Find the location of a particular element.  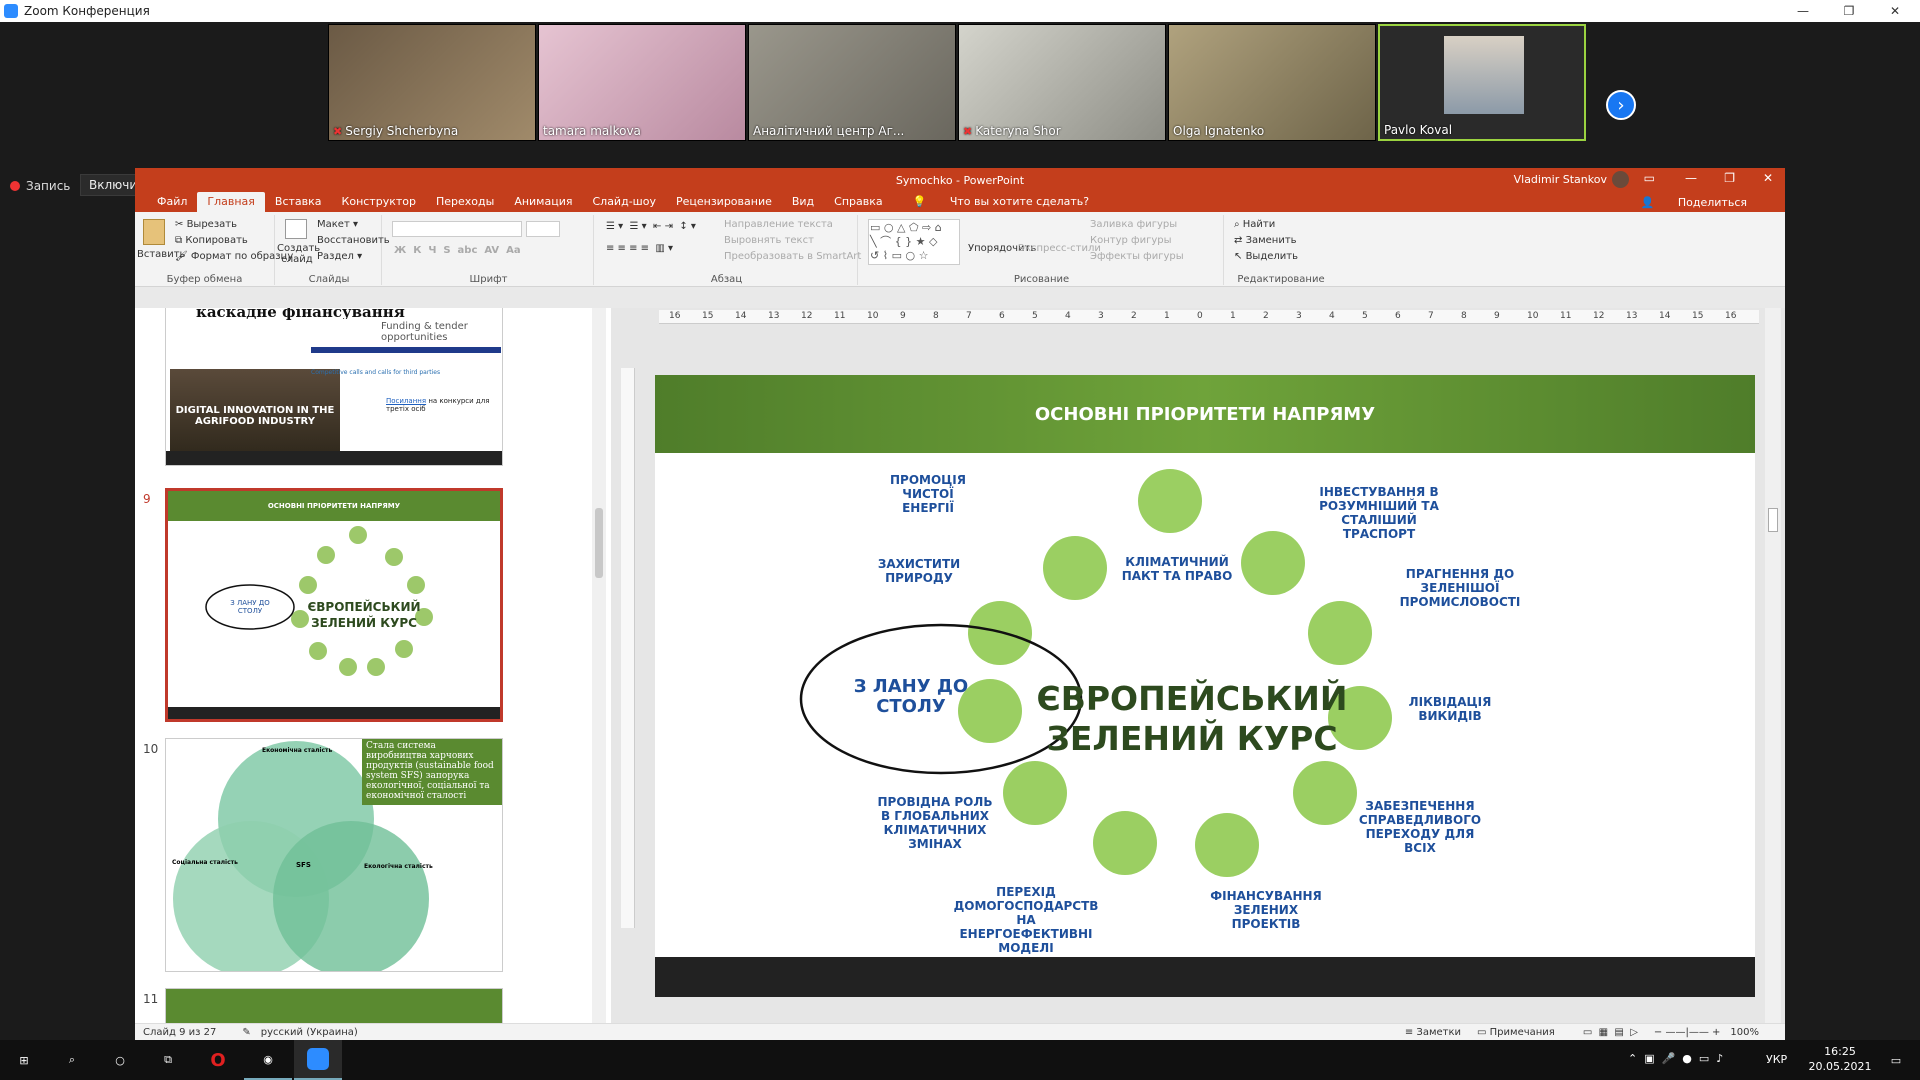

ribbon-display-icon: ▭ is located at coordinates (1649, 178).